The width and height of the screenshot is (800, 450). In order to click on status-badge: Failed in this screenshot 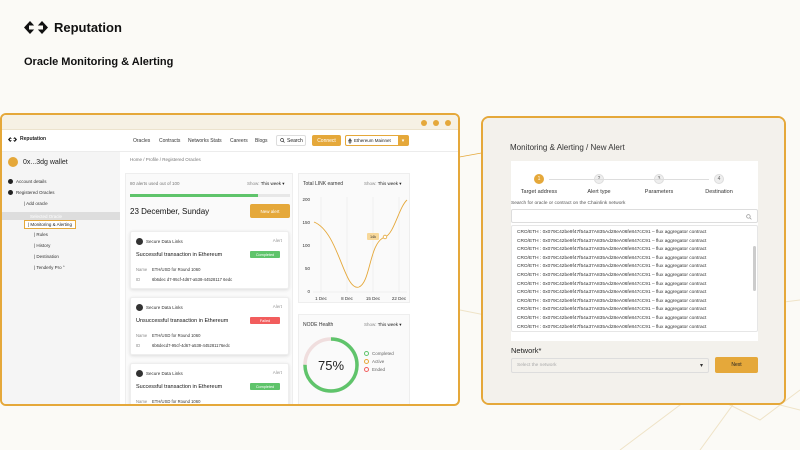, I will do `click(265, 320)`.